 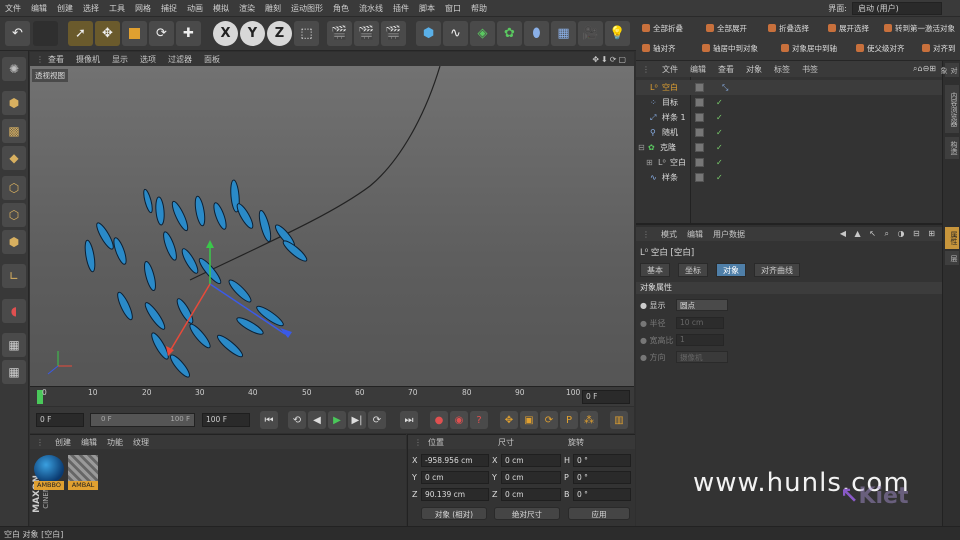 I want to click on display-select: 圆点, so click(x=702, y=305).